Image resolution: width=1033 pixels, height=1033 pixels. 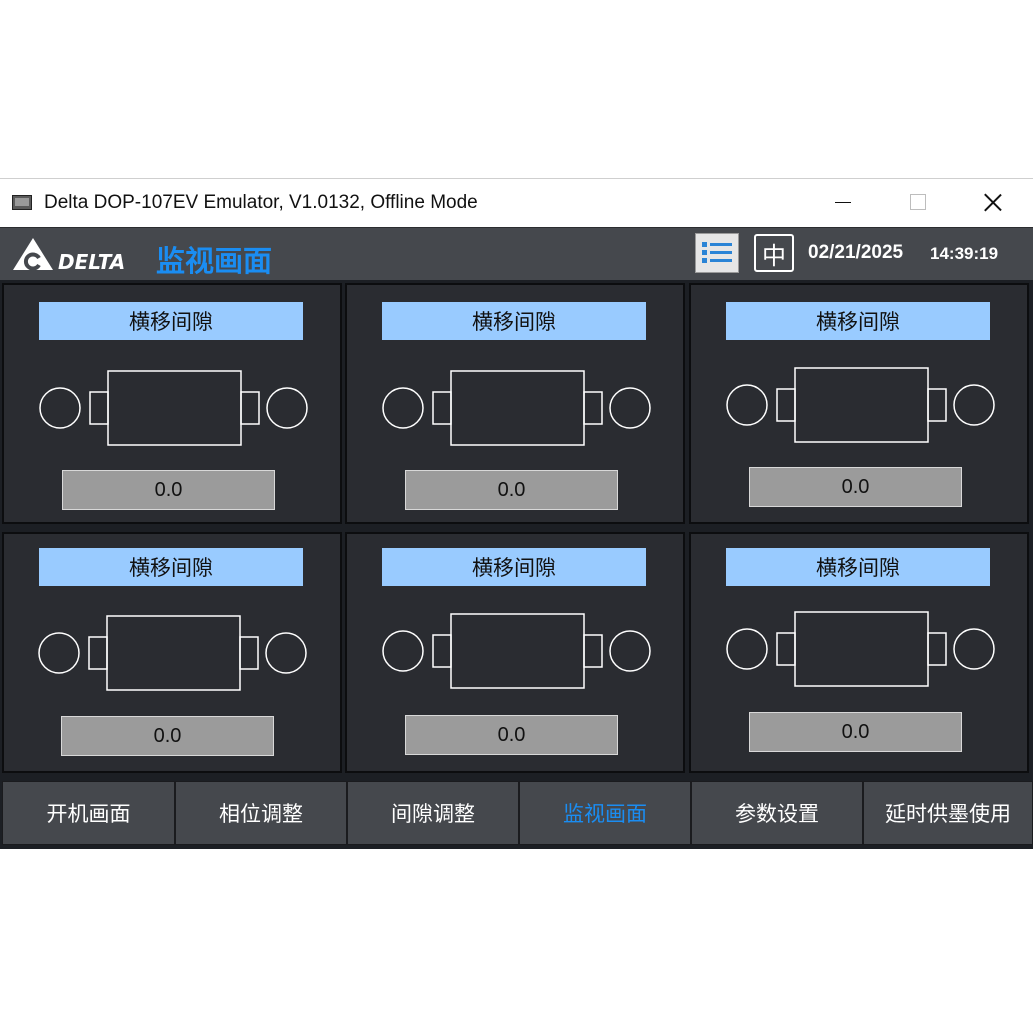 What do you see at coordinates (516, 253) in the screenshot?
I see `hmi-header: DELTA 监视画面 中 02/21/2025 14:39:19` at bounding box center [516, 253].